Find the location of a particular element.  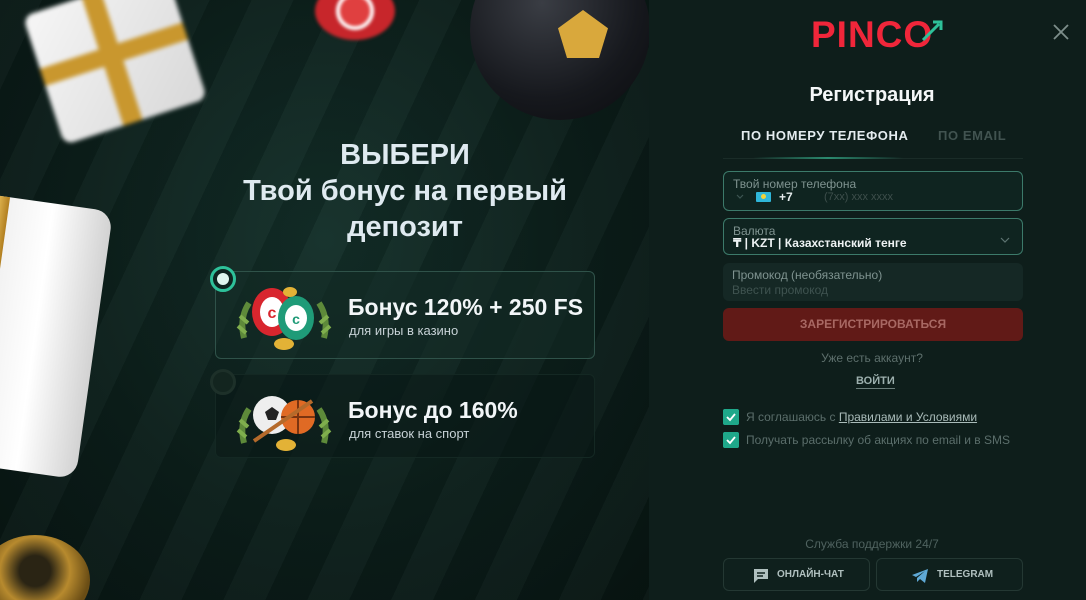

telegram-label: TELEGRAM is located at coordinates (965, 574).